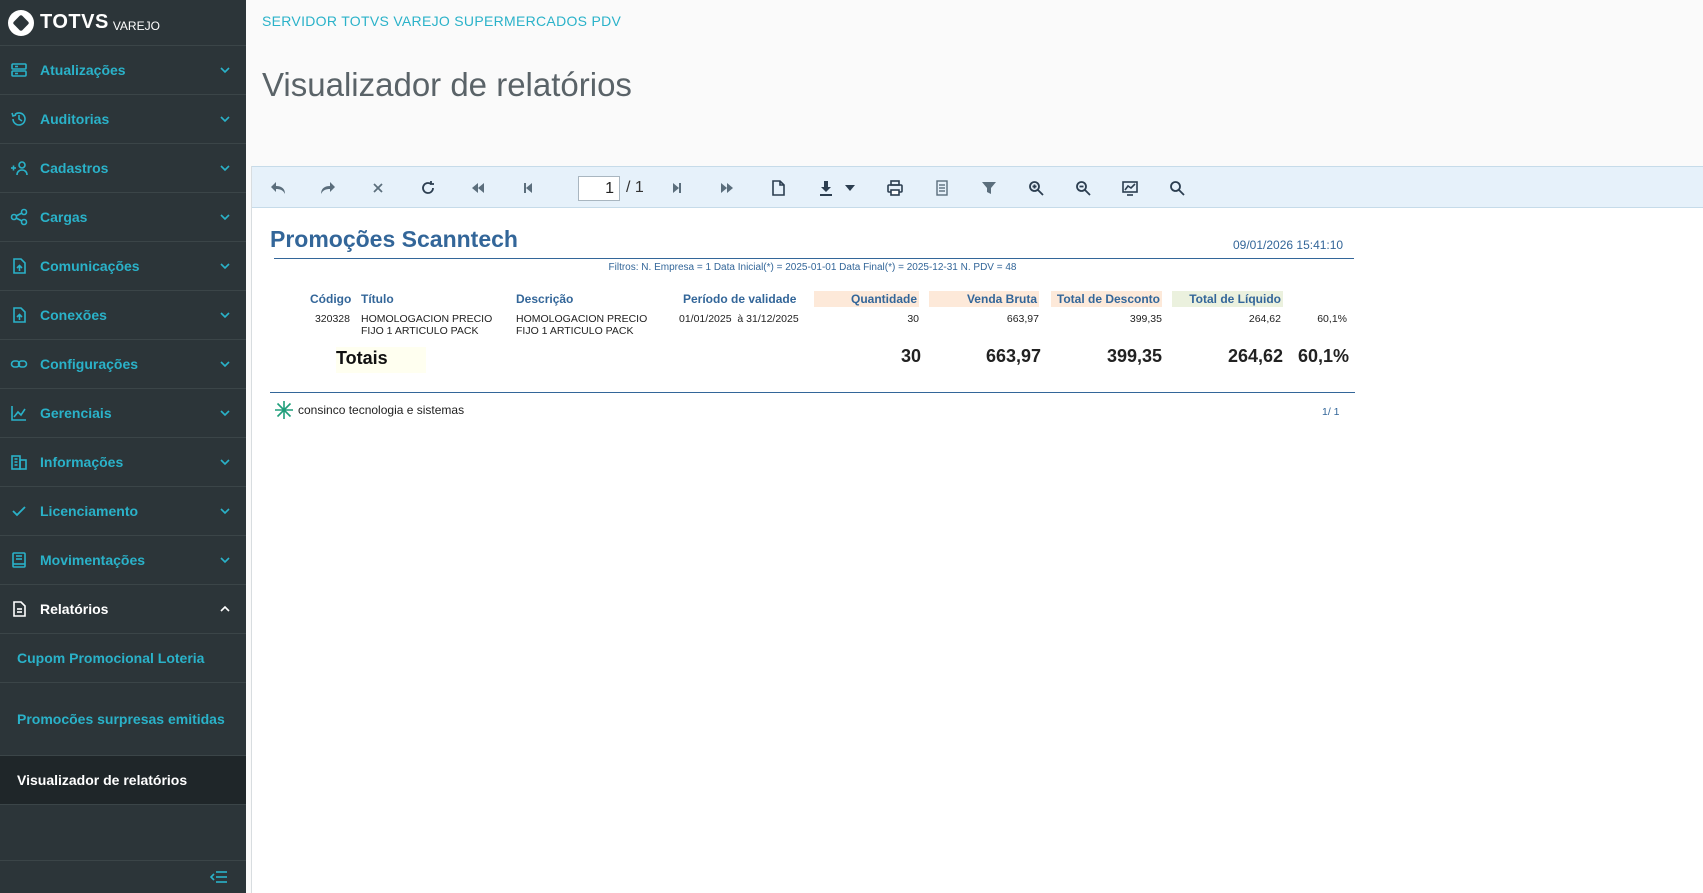 The width and height of the screenshot is (1703, 893). Describe the element at coordinates (123, 315) in the screenshot. I see `sidebar-item-conexoes: Conexões` at that location.